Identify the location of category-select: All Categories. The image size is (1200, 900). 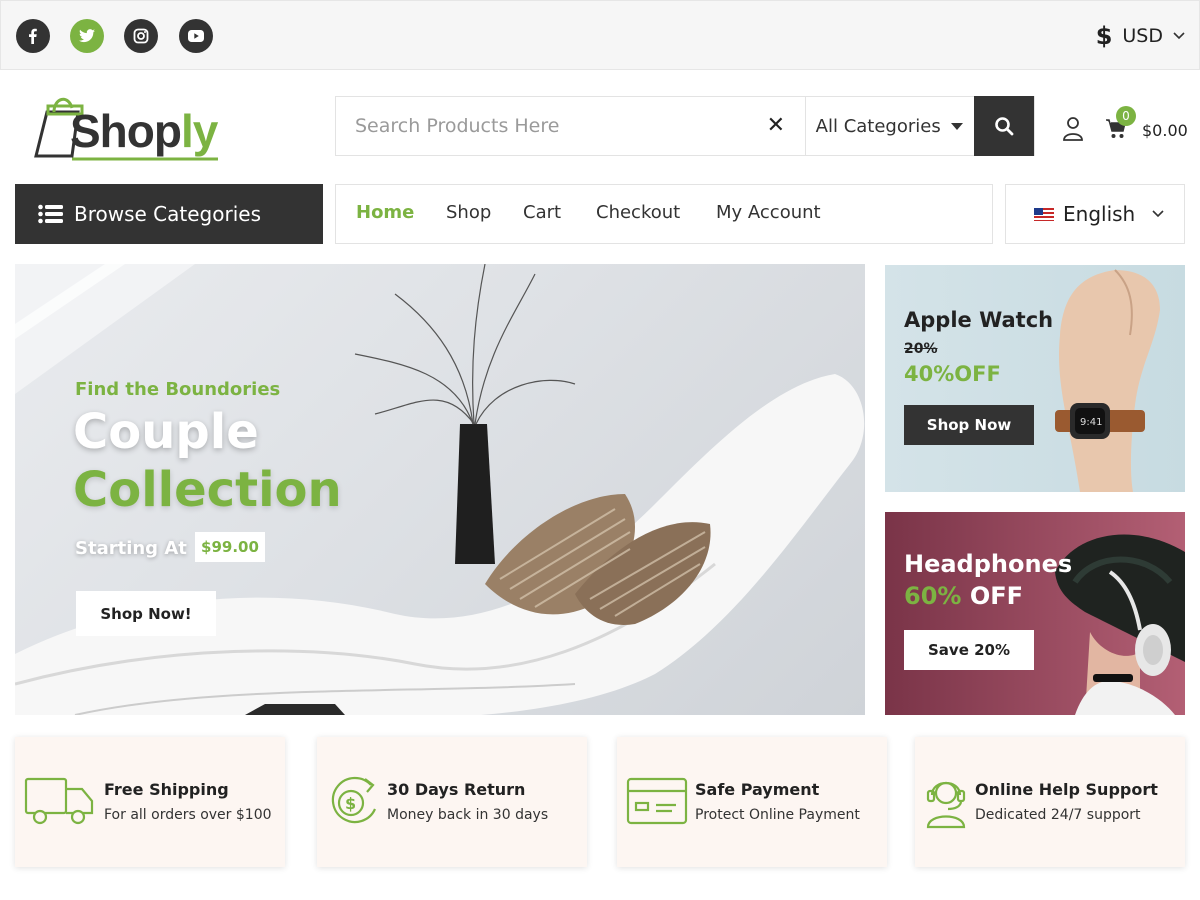
(889, 126).